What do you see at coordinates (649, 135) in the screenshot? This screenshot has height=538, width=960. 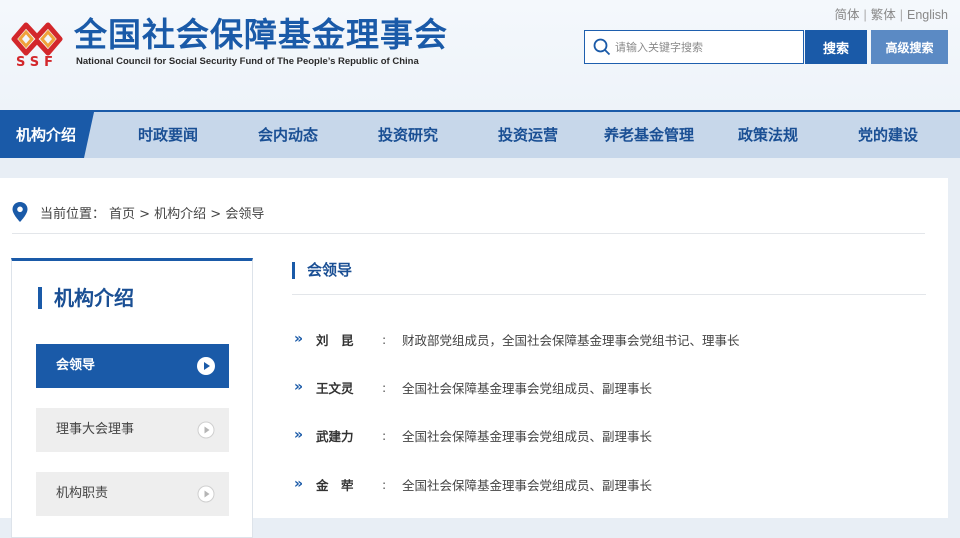 I see `nav-item-pension-management: 养老基金管理` at bounding box center [649, 135].